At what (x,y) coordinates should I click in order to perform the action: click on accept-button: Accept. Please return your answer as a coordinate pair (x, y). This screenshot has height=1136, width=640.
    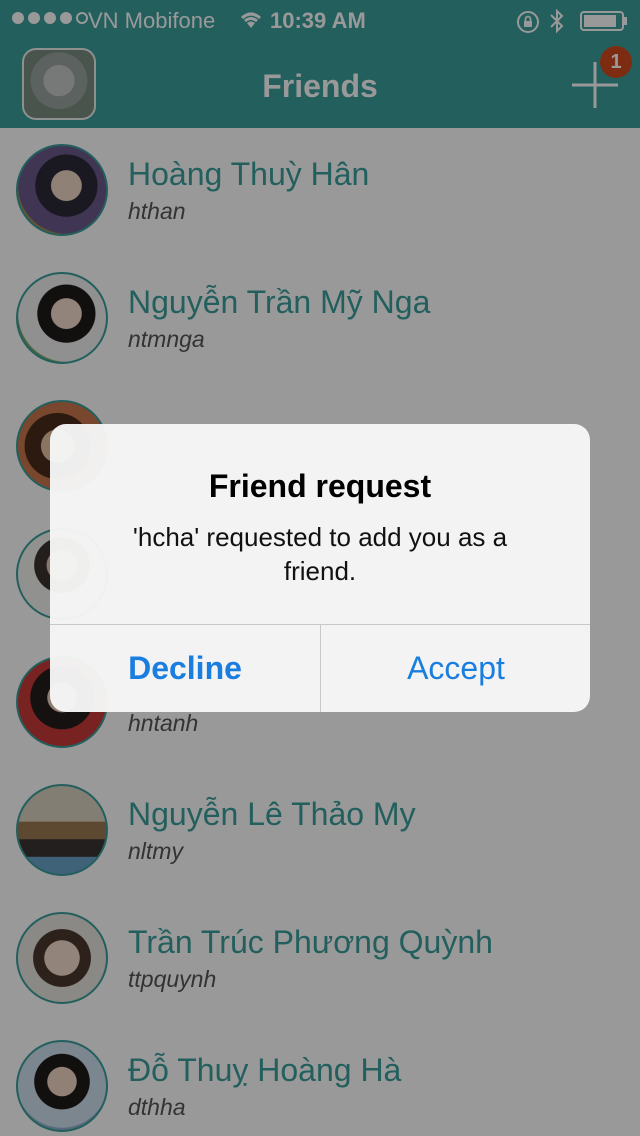
    Looking at the image, I should click on (455, 668).